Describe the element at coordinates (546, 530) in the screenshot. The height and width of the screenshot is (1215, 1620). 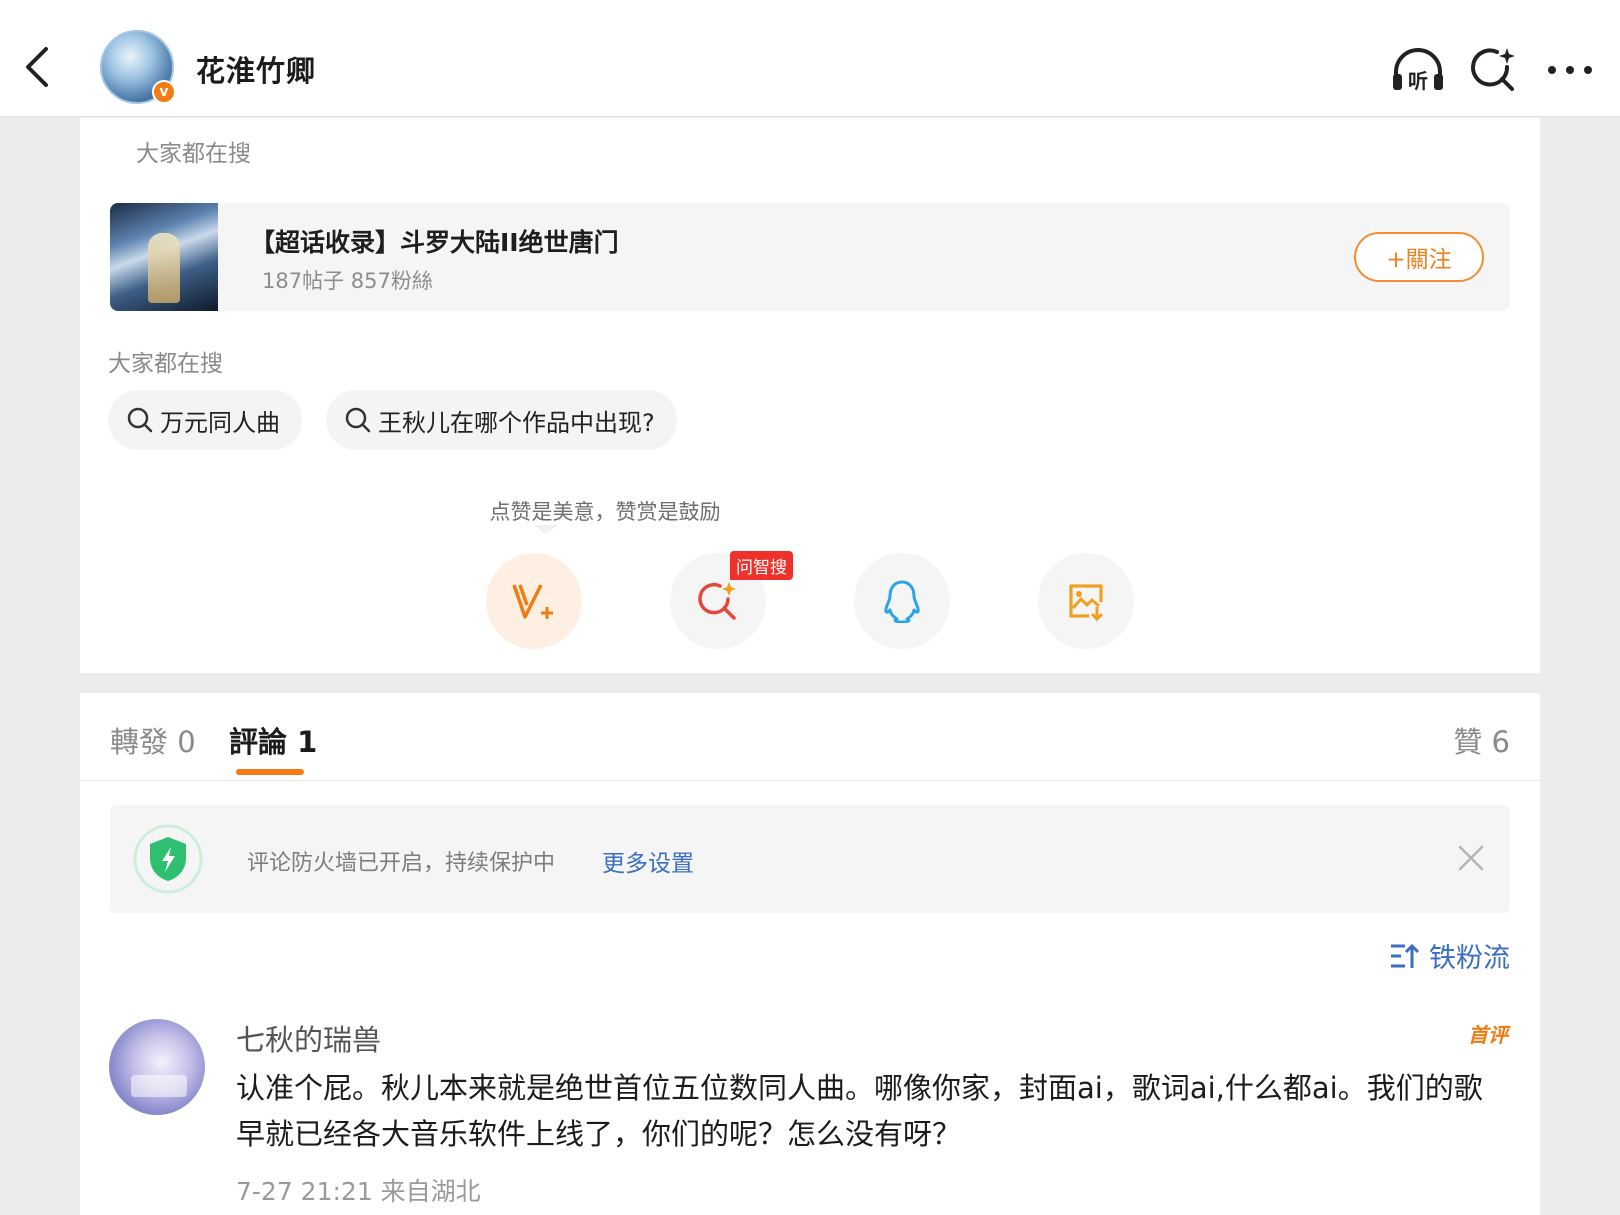
I see `tip-arrow` at that location.